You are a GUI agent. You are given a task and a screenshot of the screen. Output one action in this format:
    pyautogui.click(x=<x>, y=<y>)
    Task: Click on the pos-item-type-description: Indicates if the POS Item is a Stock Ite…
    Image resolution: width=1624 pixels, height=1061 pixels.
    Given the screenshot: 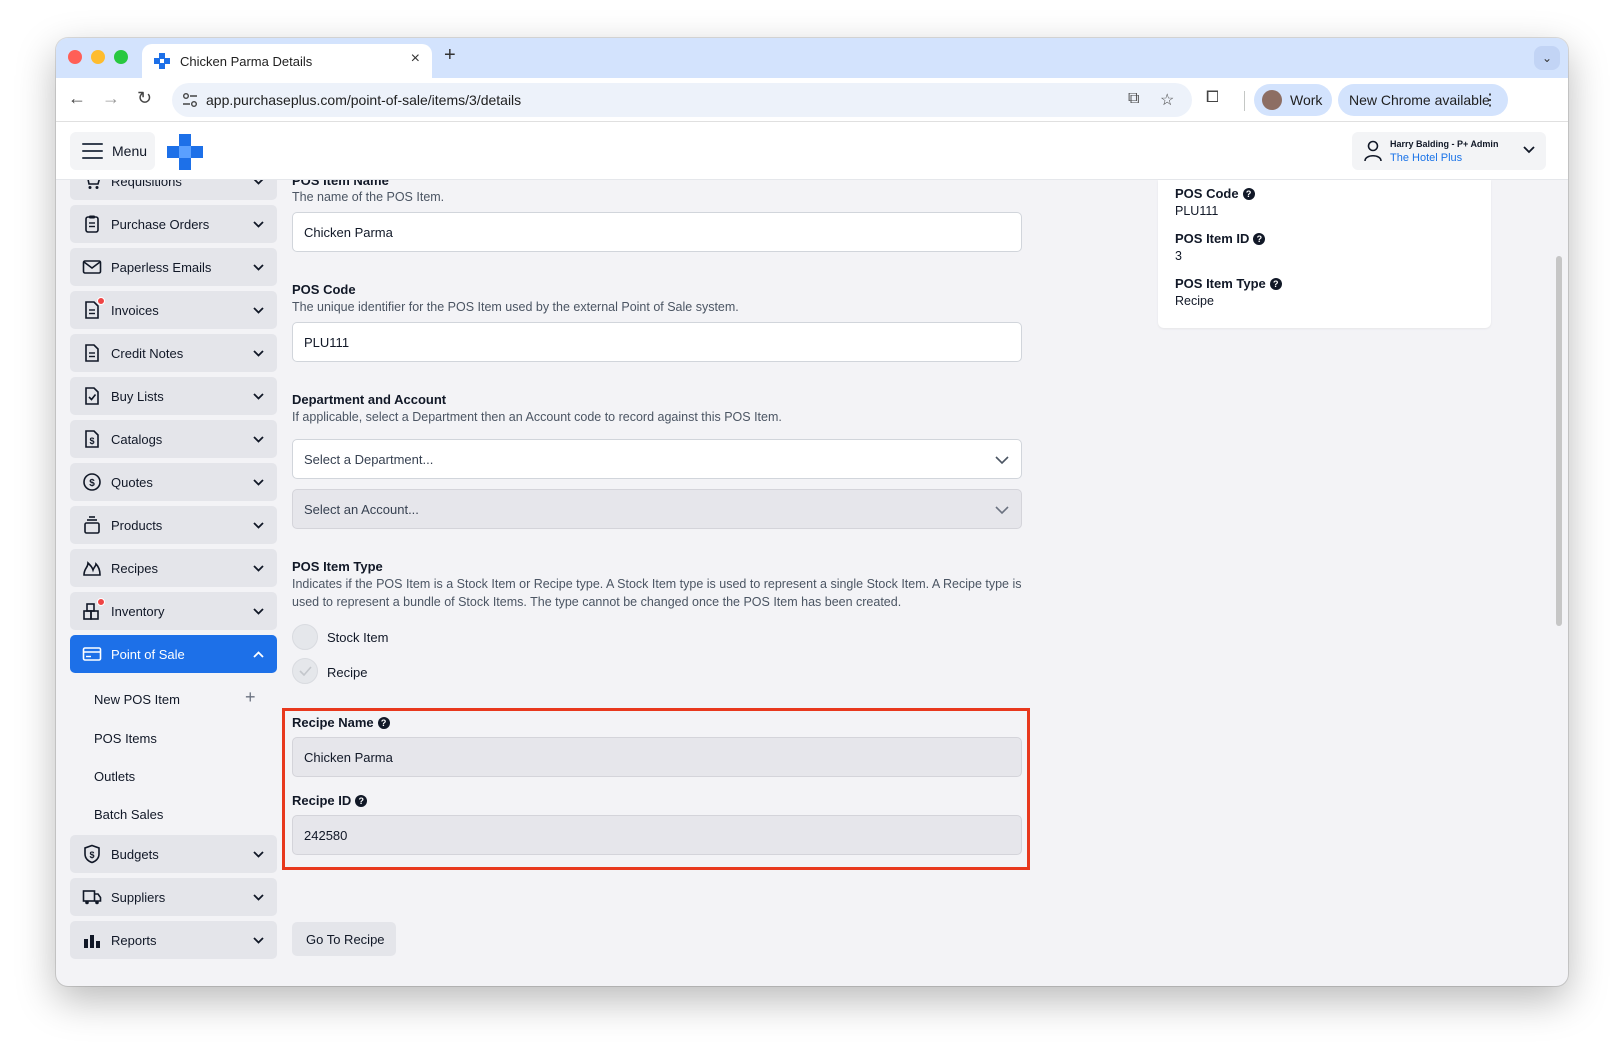 What is the action you would take?
    pyautogui.click(x=657, y=593)
    